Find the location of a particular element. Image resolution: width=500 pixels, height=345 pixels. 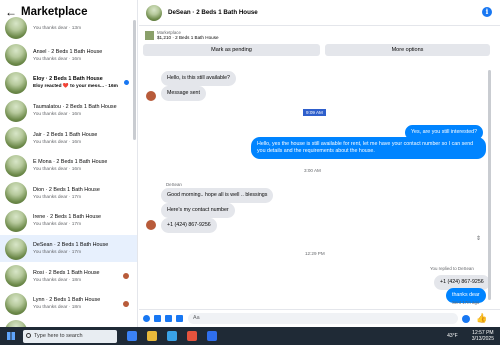

search-placeholder: Type here to search is located at coordinates (58, 335).